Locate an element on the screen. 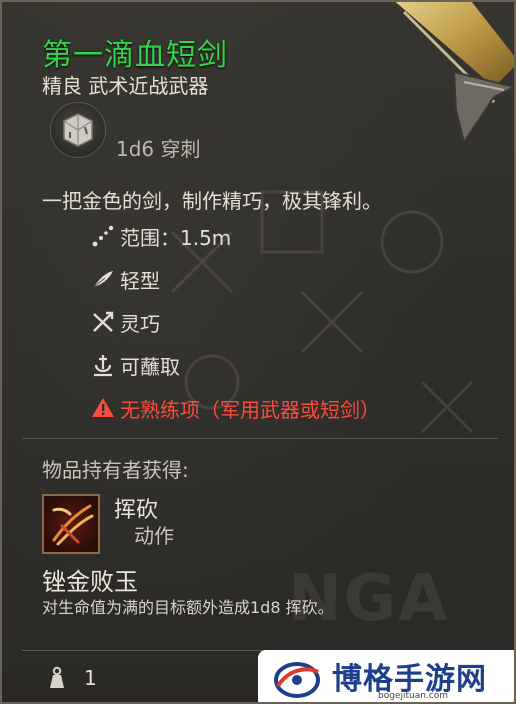  action-icon-slot is located at coordinates (71, 524).